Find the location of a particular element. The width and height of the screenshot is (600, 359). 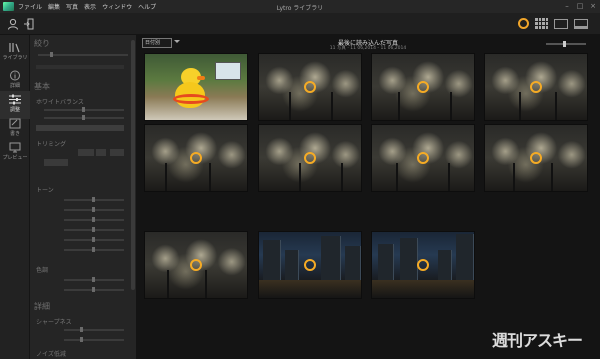

library-subtitle: 11 写真 · 11 06,2014 - 11 06,2014 is located at coordinates (368, 48).